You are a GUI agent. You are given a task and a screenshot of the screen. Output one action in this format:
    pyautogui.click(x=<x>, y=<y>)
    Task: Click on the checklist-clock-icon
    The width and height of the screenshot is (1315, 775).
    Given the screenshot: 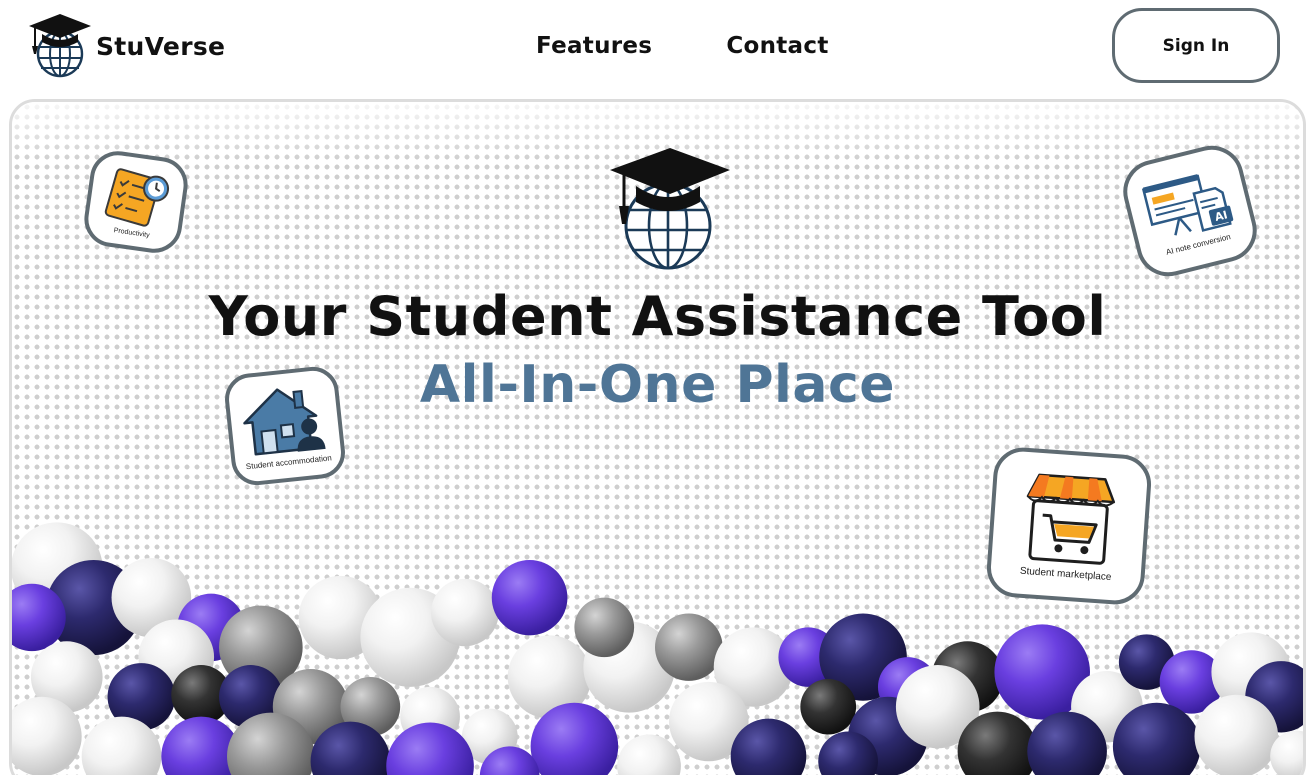 What is the action you would take?
    pyautogui.click(x=137, y=197)
    